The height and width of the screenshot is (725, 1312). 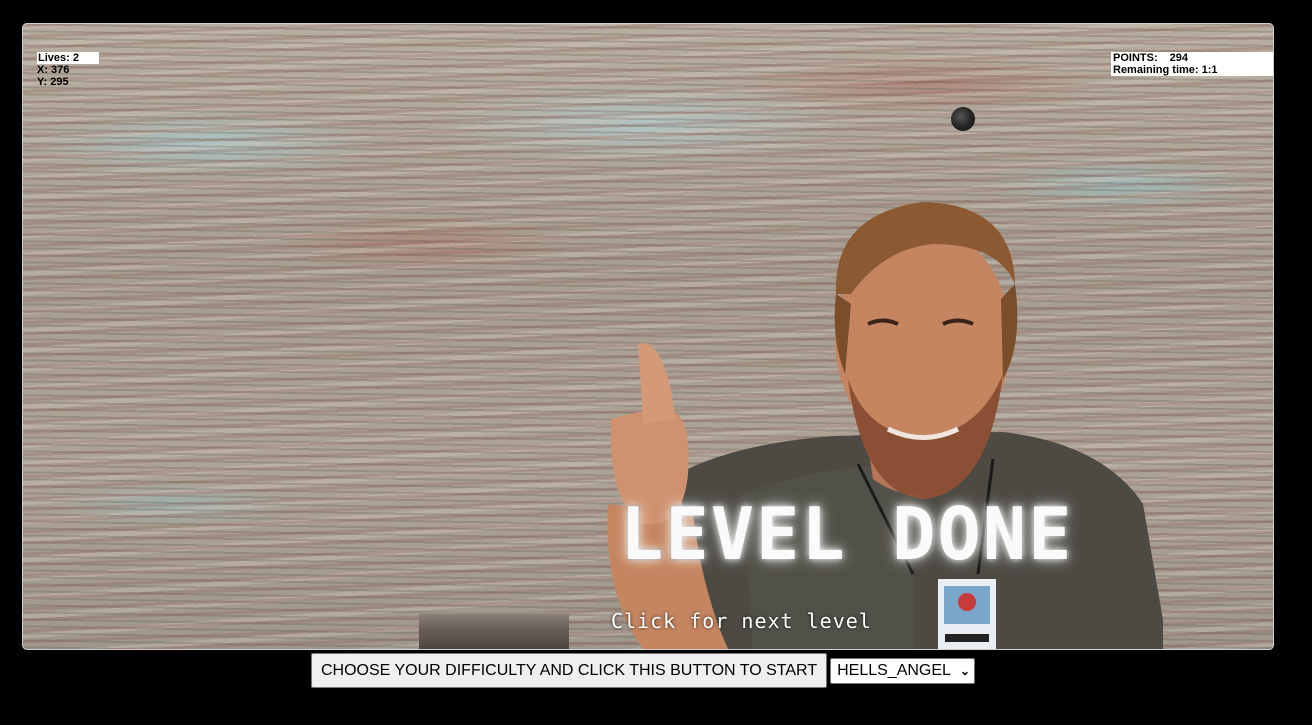 What do you see at coordinates (1178, 58) in the screenshot?
I see `points-value: 294` at bounding box center [1178, 58].